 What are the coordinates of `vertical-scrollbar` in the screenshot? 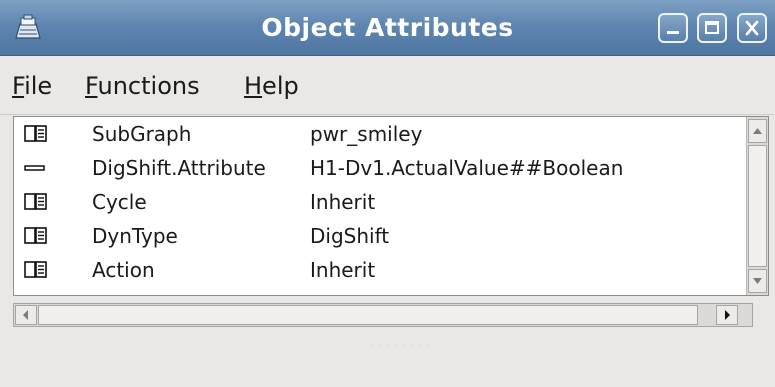 It's located at (757, 206).